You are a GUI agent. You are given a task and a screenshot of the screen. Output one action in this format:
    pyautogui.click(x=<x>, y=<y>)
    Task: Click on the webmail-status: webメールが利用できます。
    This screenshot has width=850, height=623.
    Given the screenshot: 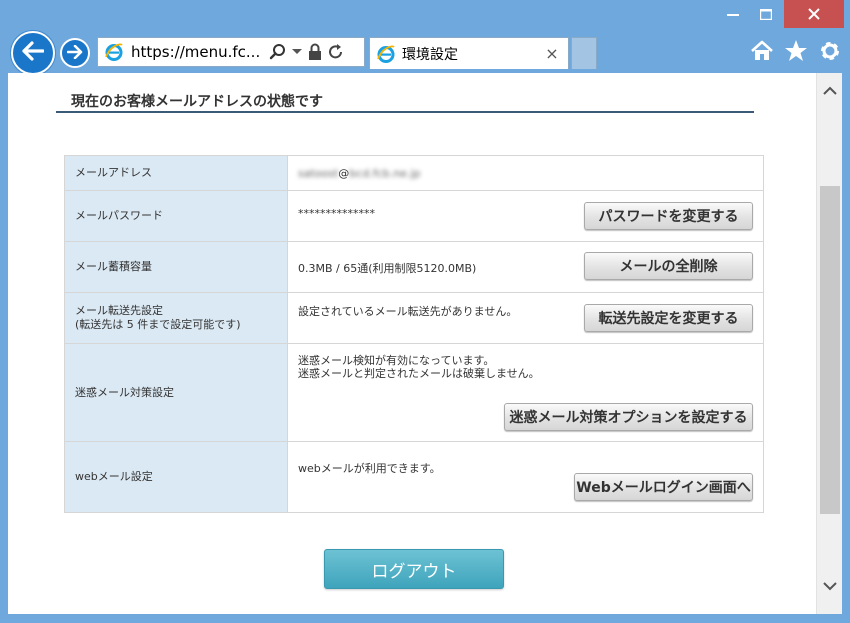 What is the action you would take?
    pyautogui.click(x=369, y=468)
    